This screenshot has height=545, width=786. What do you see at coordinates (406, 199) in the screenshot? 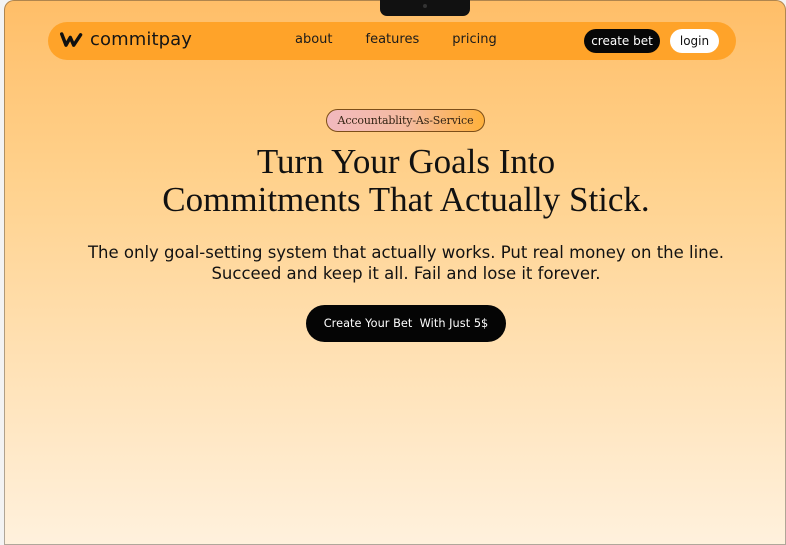
I see `hero-title-line-2: Commitments That Actually Stick.` at bounding box center [406, 199].